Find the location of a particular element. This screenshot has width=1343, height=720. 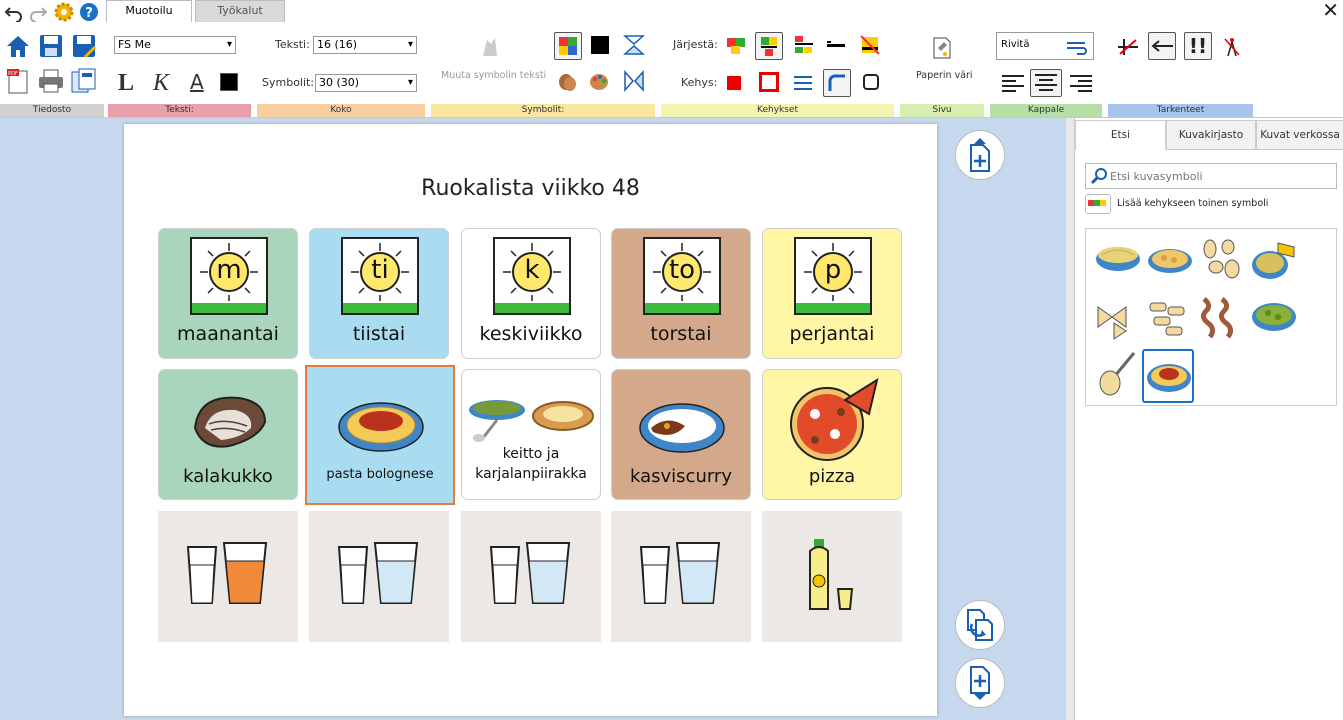

save-as-icon is located at coordinates (84, 46).